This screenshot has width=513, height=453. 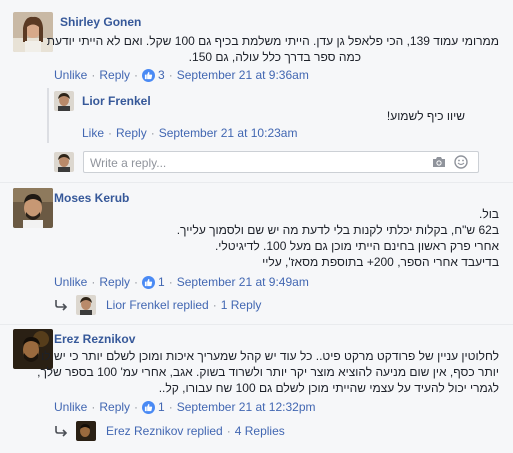 I want to click on camera-icon, so click(x=439, y=162).